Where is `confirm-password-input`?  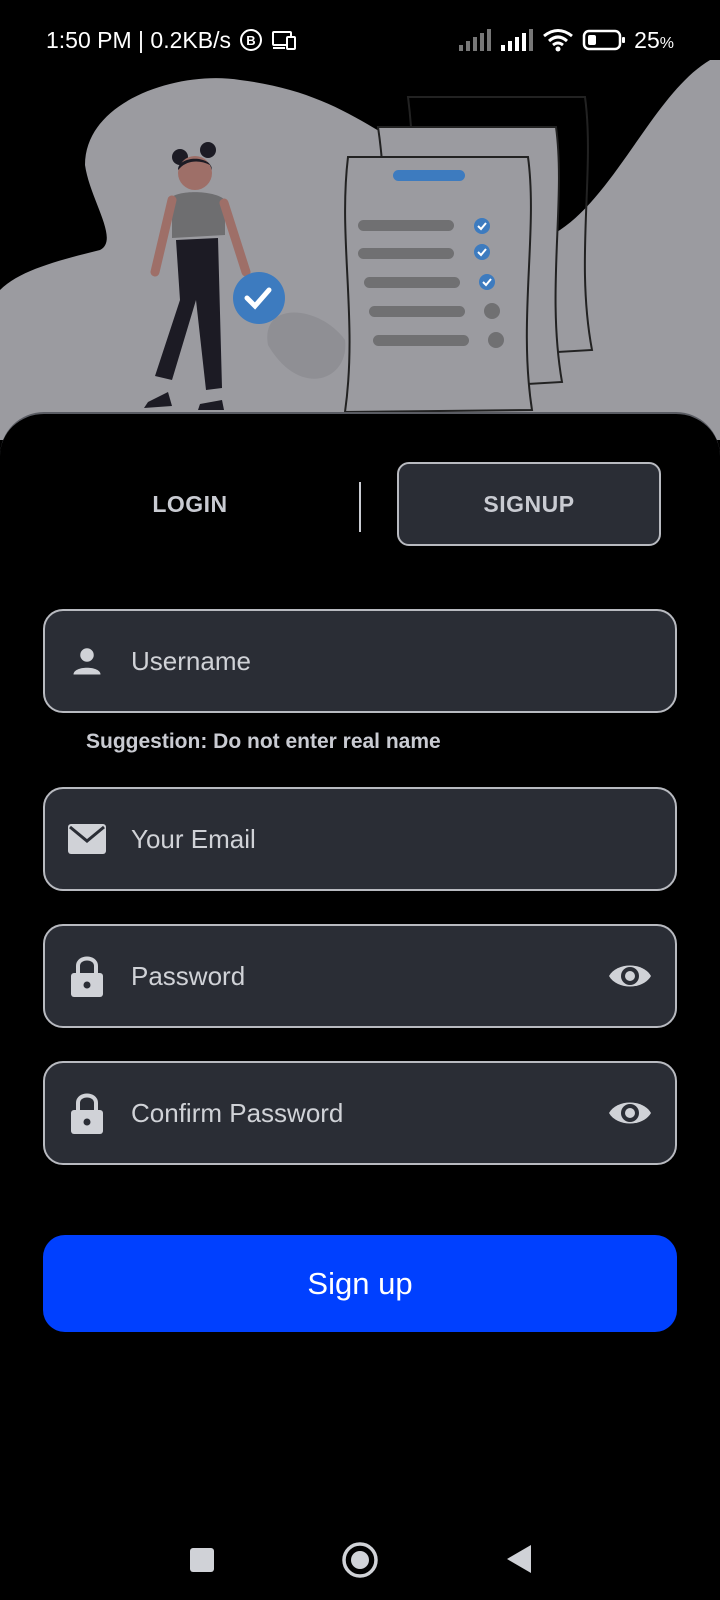
confirm-password-input is located at coordinates (368, 1113).